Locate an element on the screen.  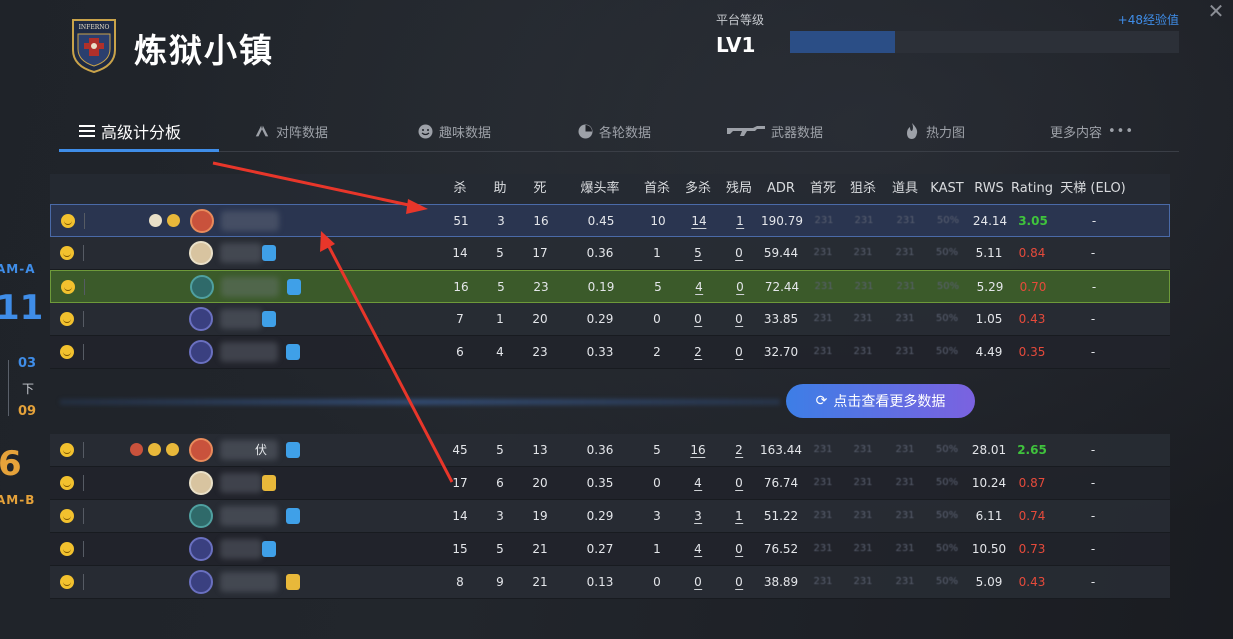
column-header-multi-kills: 多杀 is located at coordinates (698, 189).